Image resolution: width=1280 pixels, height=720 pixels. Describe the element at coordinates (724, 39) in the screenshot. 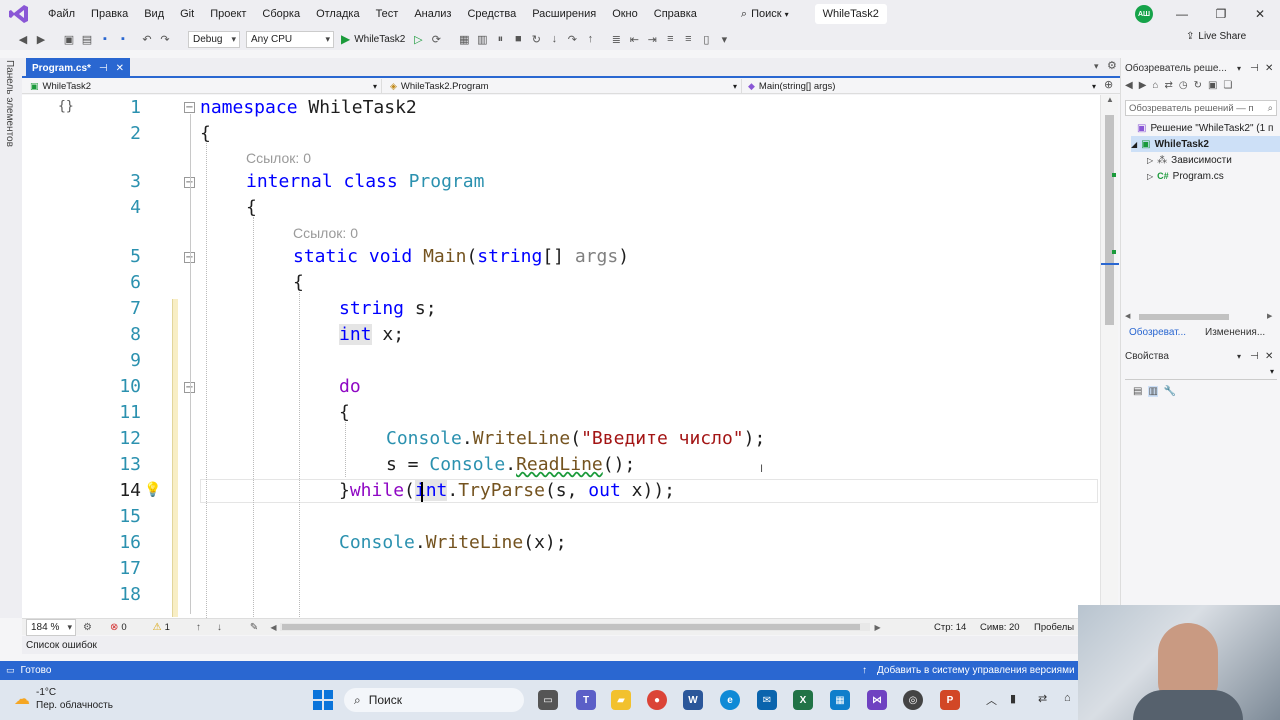

I see `toolbar-options-icon: ▾` at that location.